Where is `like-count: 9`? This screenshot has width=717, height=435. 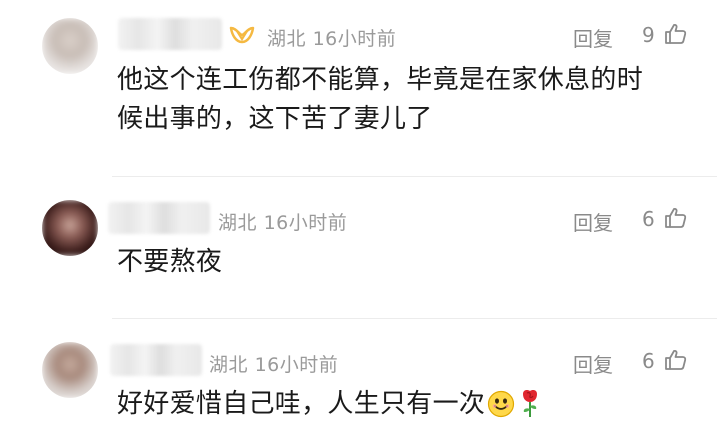
like-count: 9 is located at coordinates (648, 35).